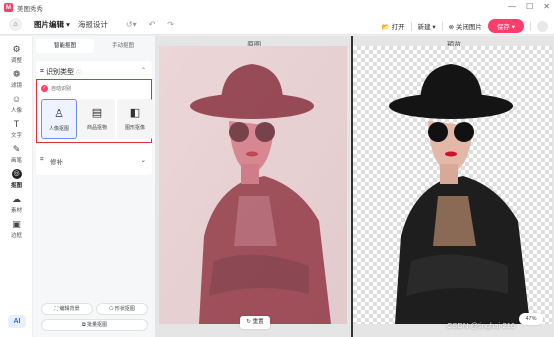  I want to click on home-icon: ⌂, so click(15, 24).